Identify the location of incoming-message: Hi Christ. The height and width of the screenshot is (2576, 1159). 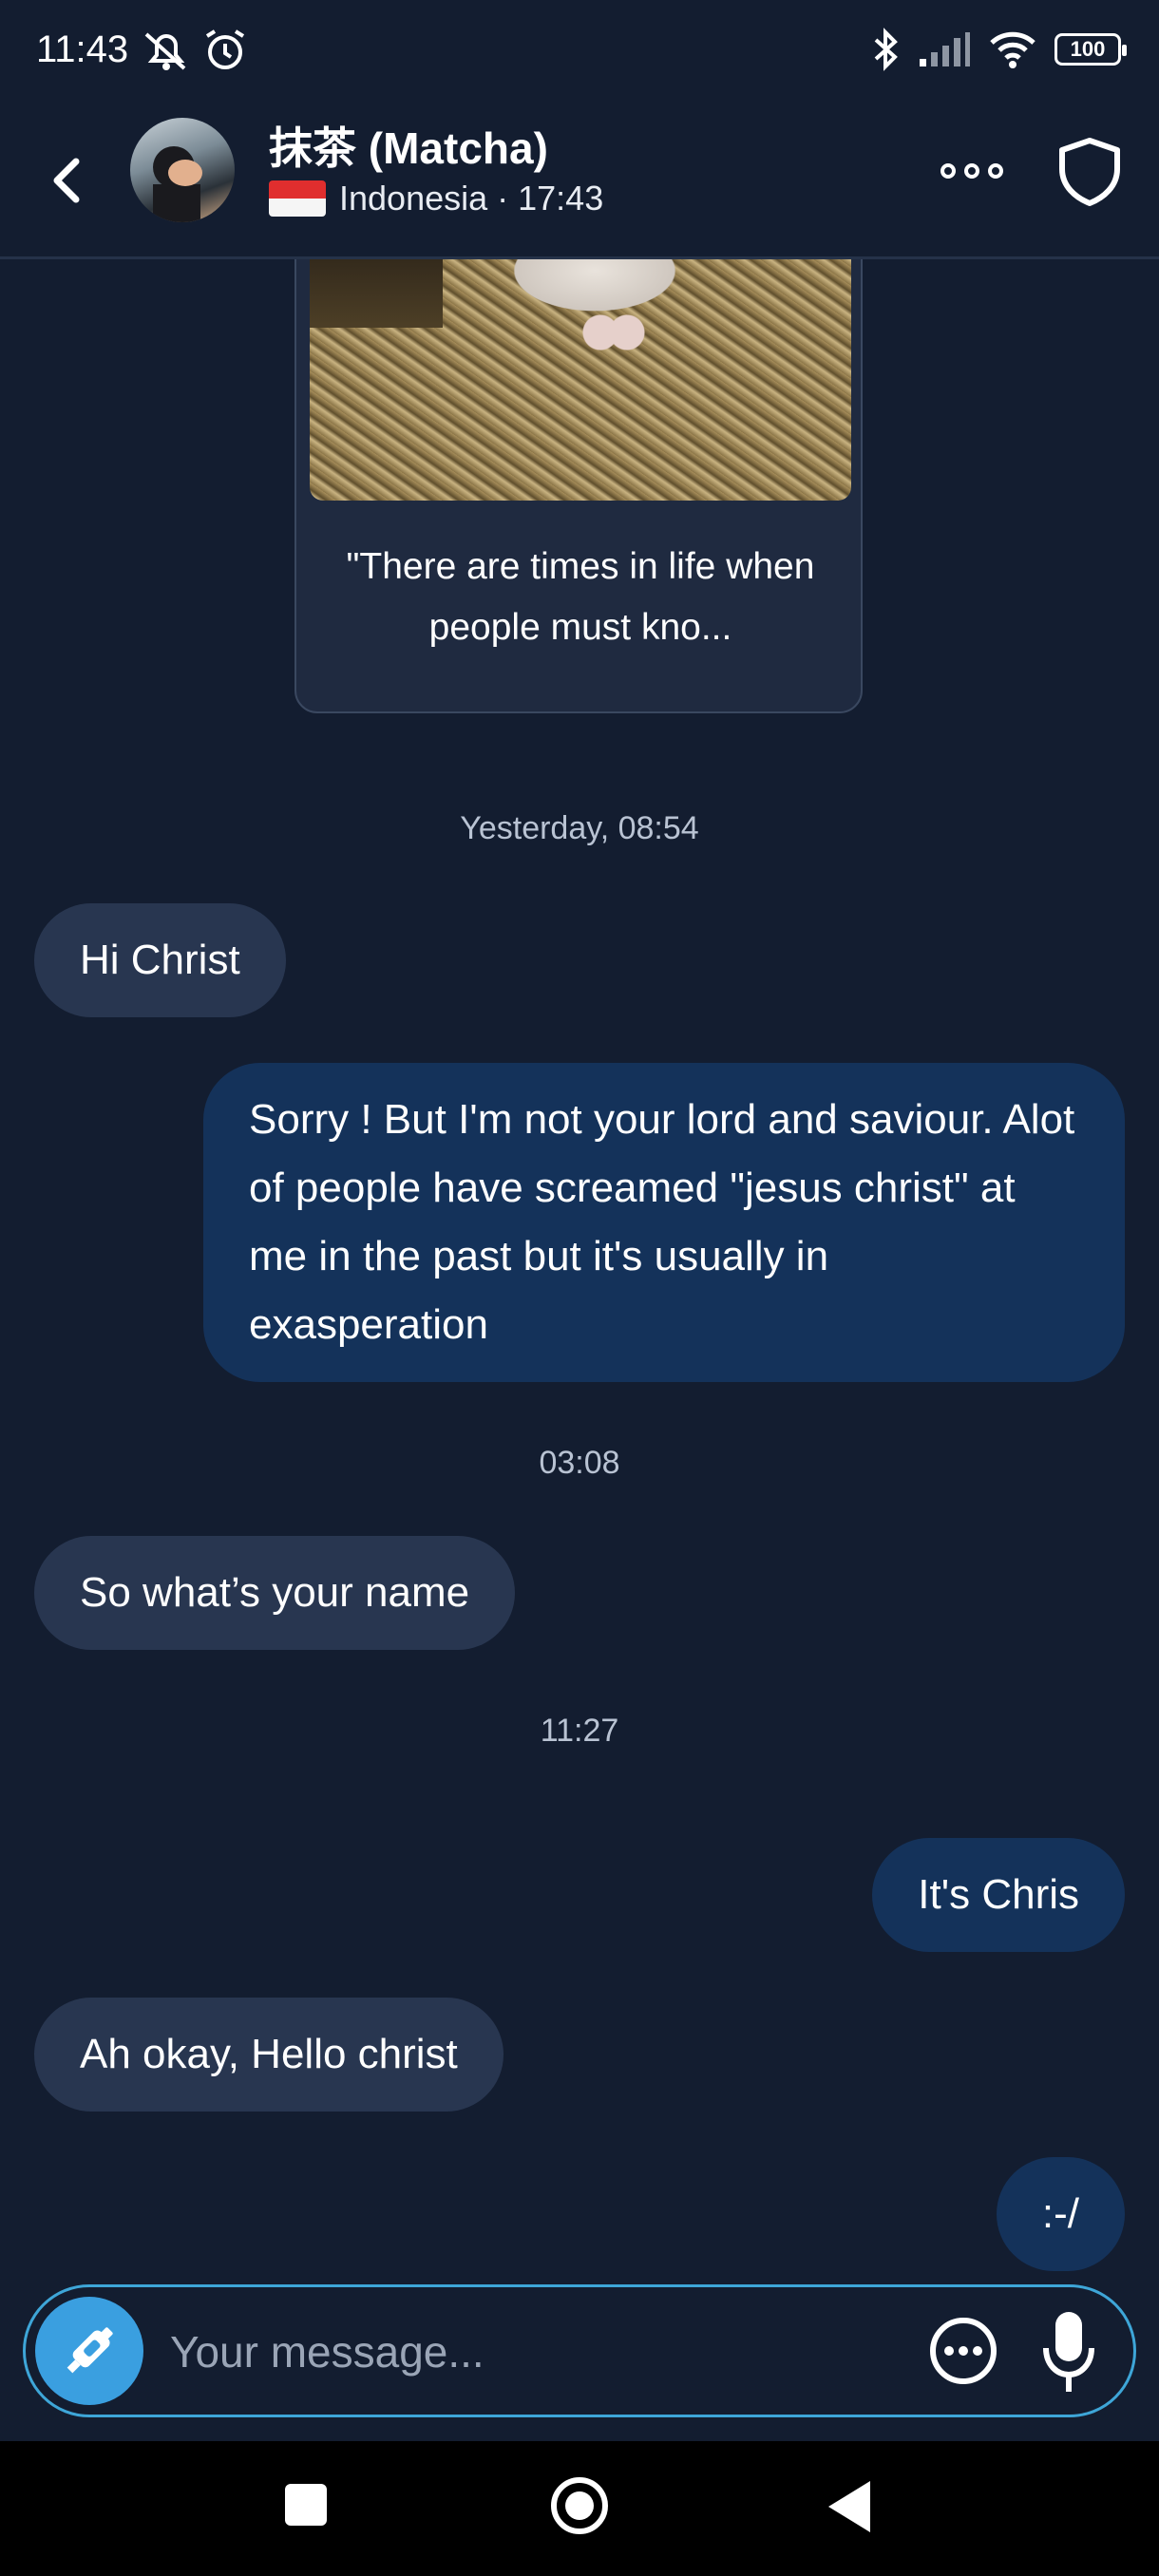
(160, 960).